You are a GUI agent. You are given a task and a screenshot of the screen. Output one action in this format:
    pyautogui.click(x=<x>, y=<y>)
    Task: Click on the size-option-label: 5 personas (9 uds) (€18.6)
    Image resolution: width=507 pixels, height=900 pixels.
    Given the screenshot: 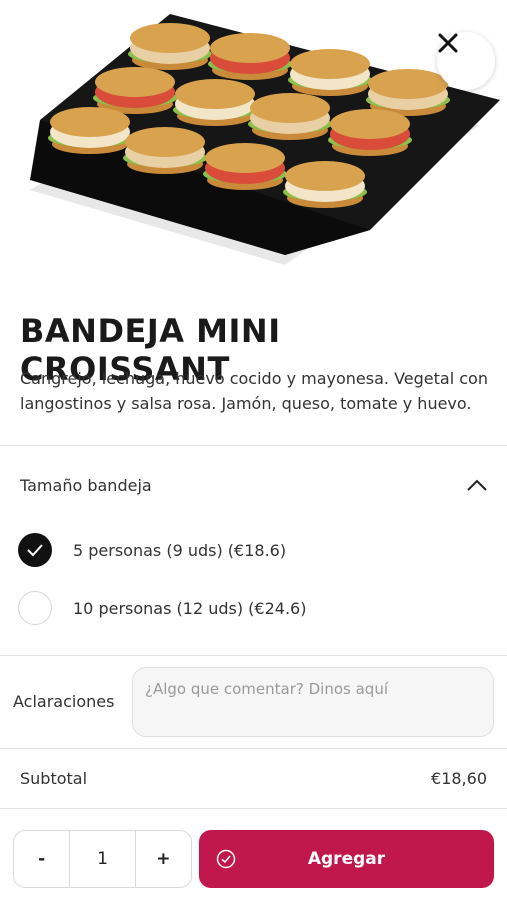 What is the action you would take?
    pyautogui.click(x=180, y=550)
    